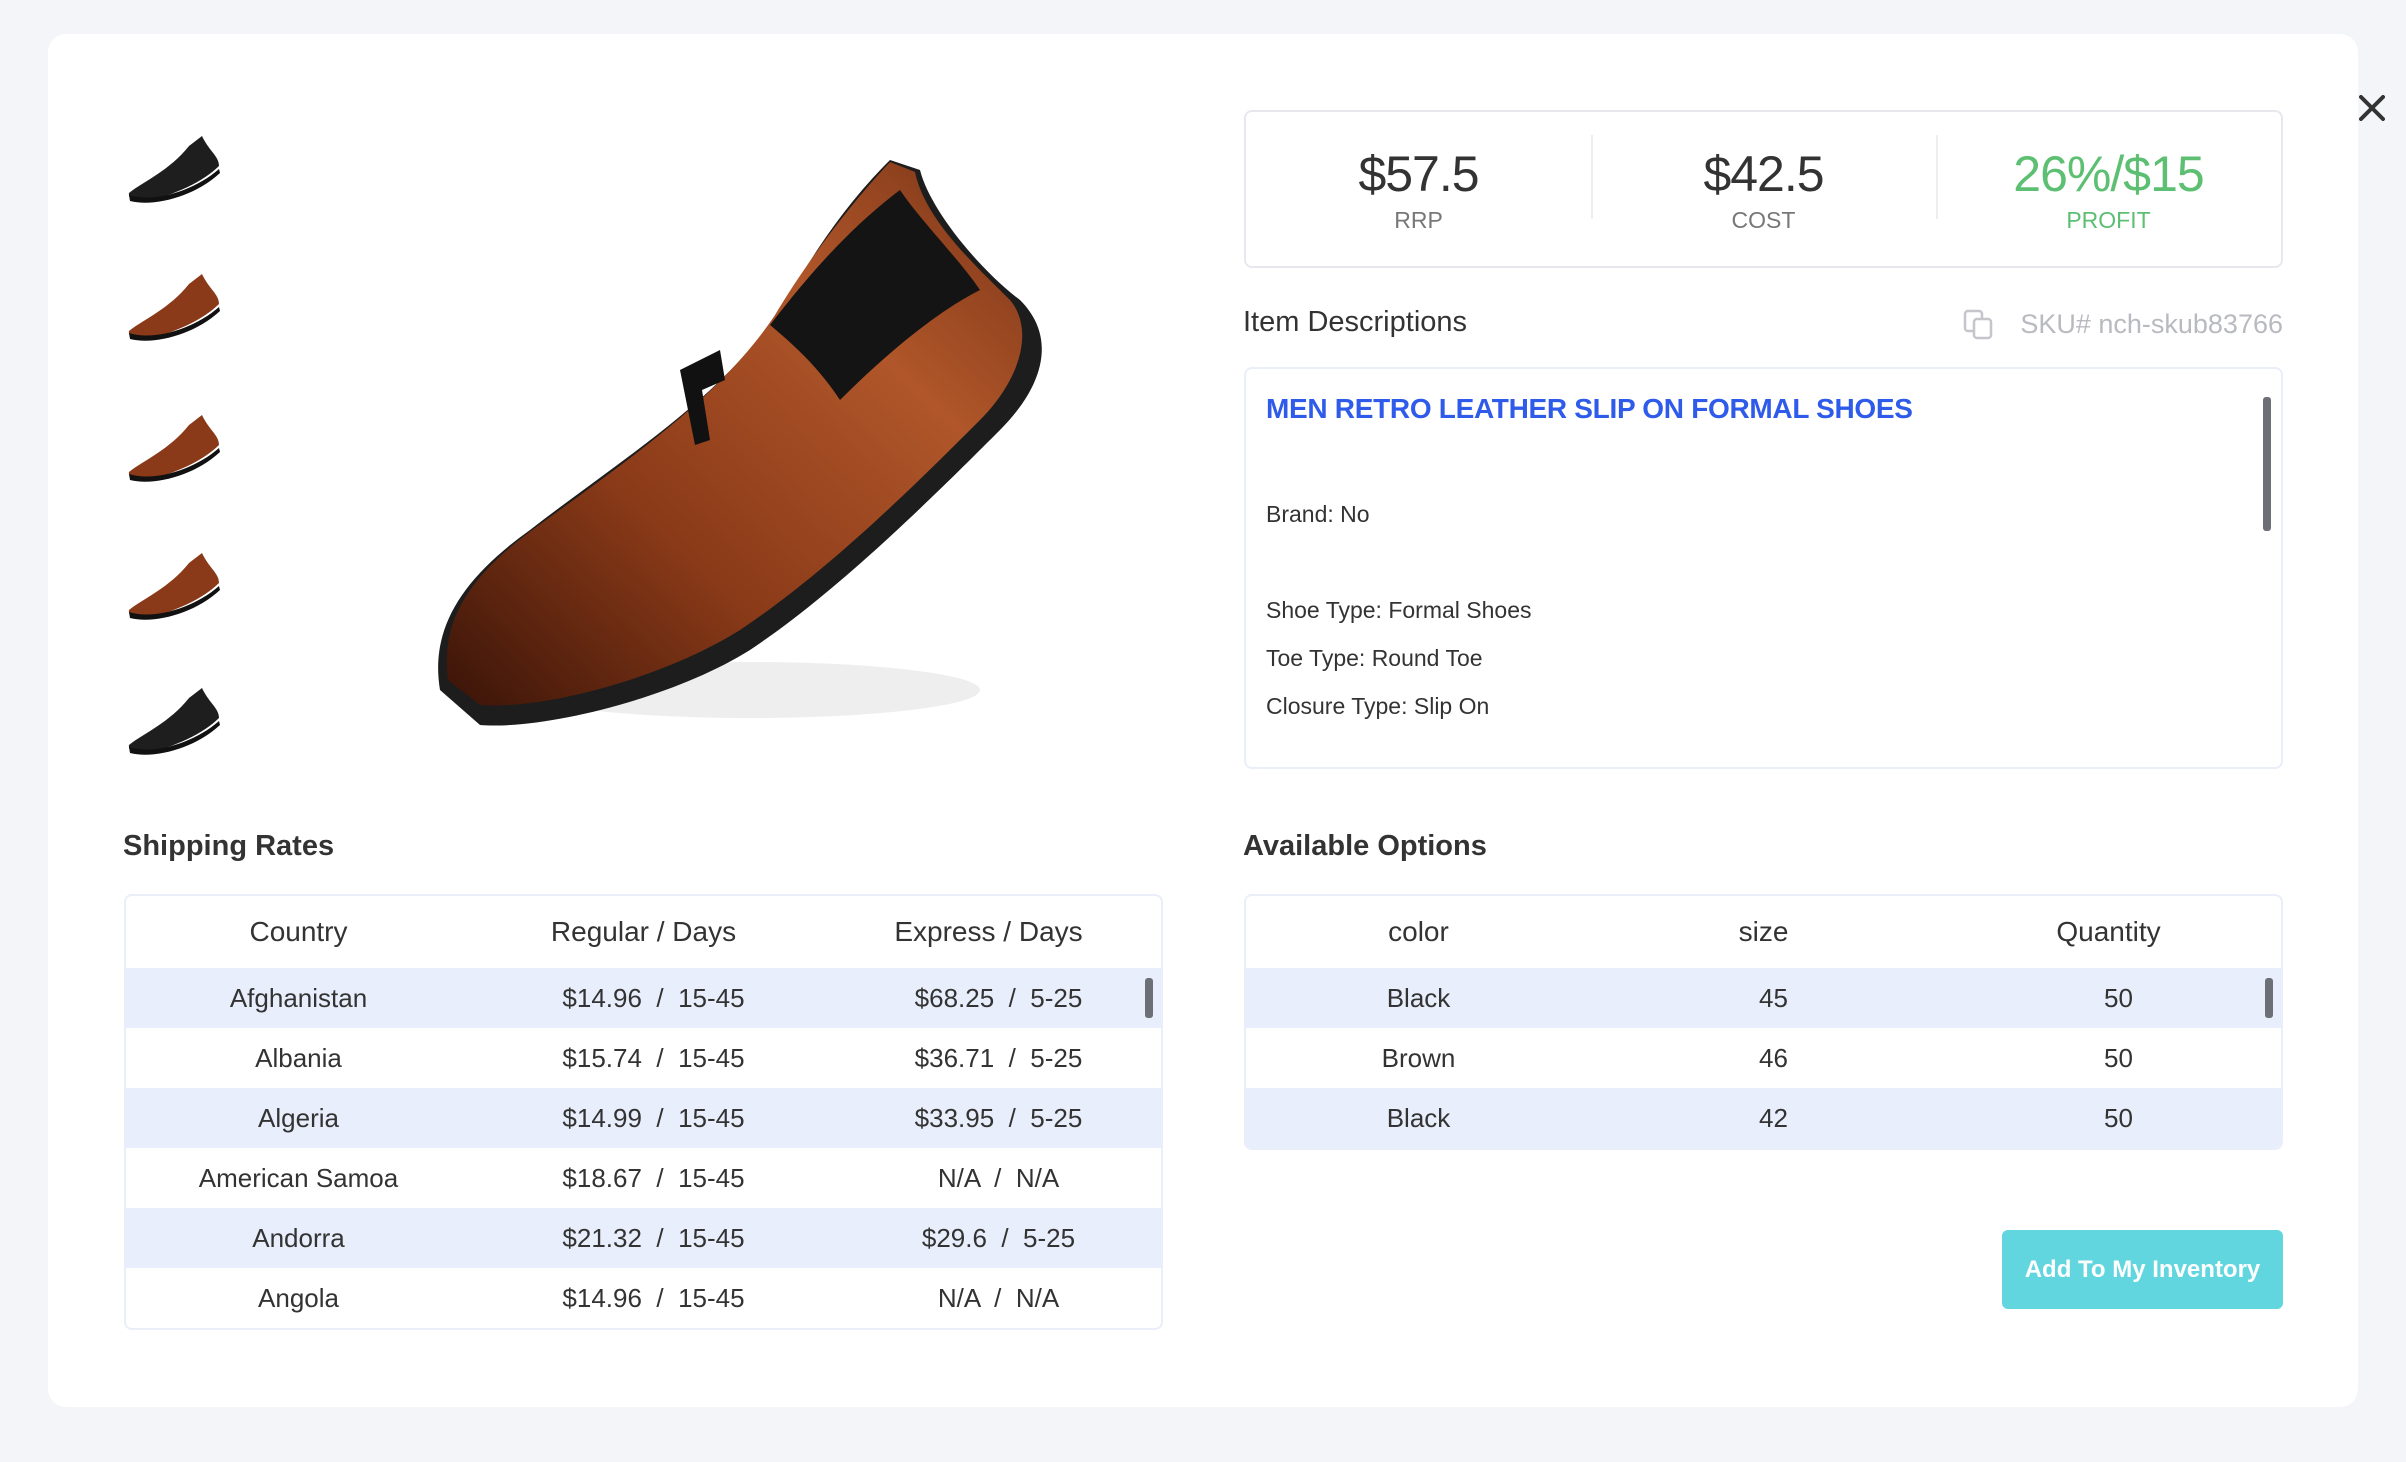 The width and height of the screenshot is (2406, 1462). What do you see at coordinates (750, 455) in the screenshot?
I see `main-product-image` at bounding box center [750, 455].